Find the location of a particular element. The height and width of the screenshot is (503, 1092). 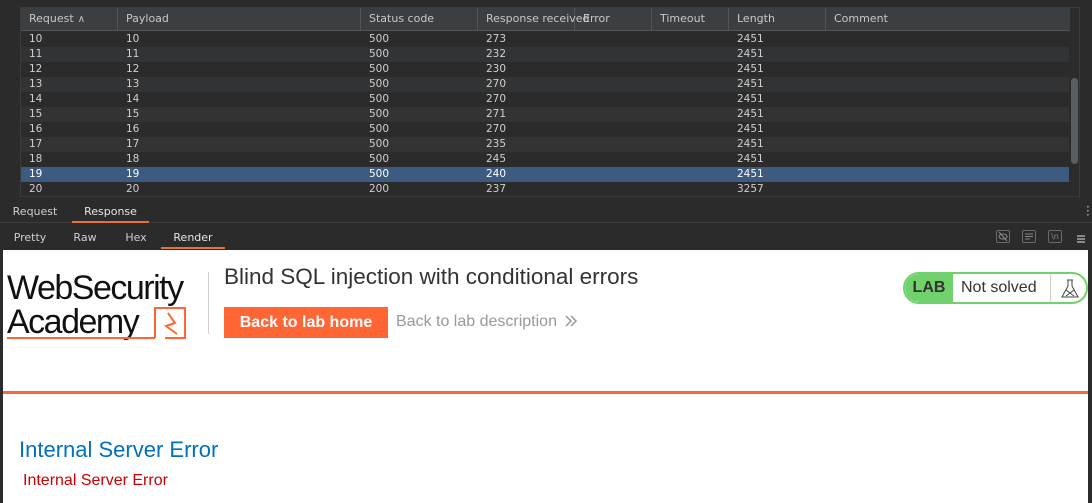

tab-request: Request is located at coordinates (35, 212).